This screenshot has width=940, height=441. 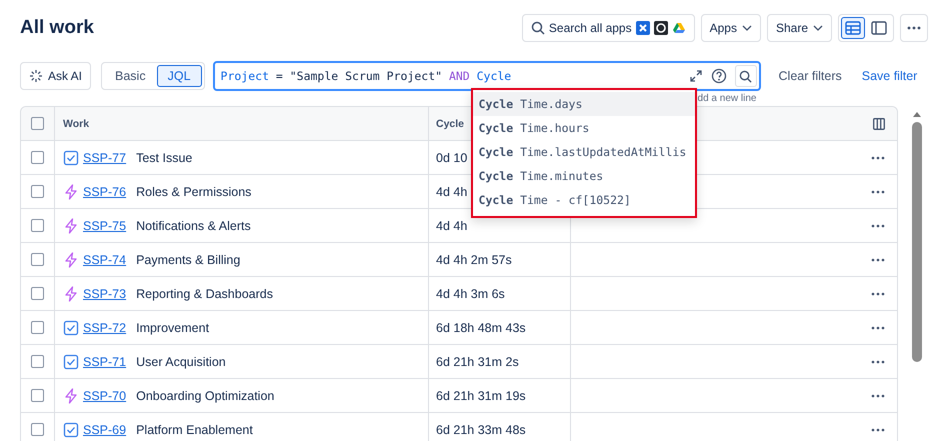 What do you see at coordinates (718, 76) in the screenshot?
I see `help-icon` at bounding box center [718, 76].